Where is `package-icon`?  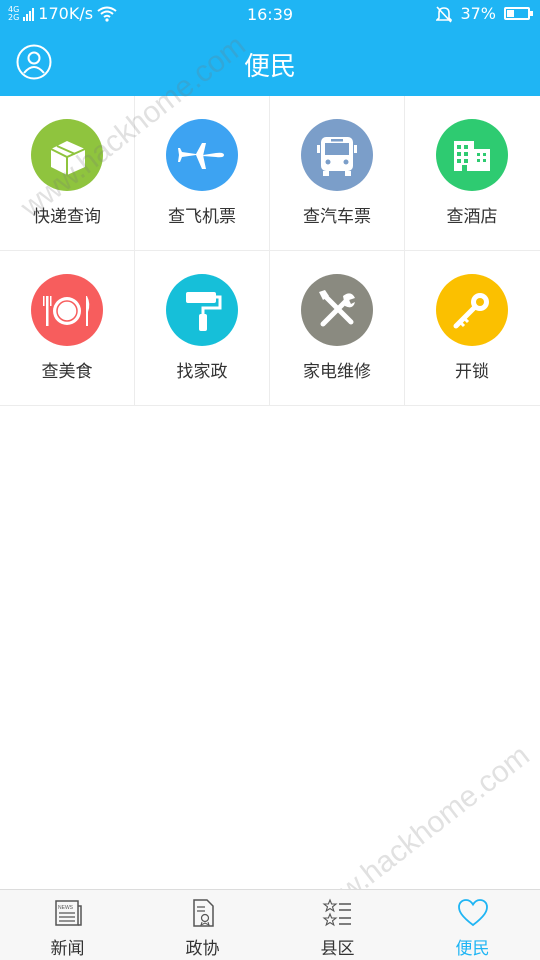 package-icon is located at coordinates (67, 155).